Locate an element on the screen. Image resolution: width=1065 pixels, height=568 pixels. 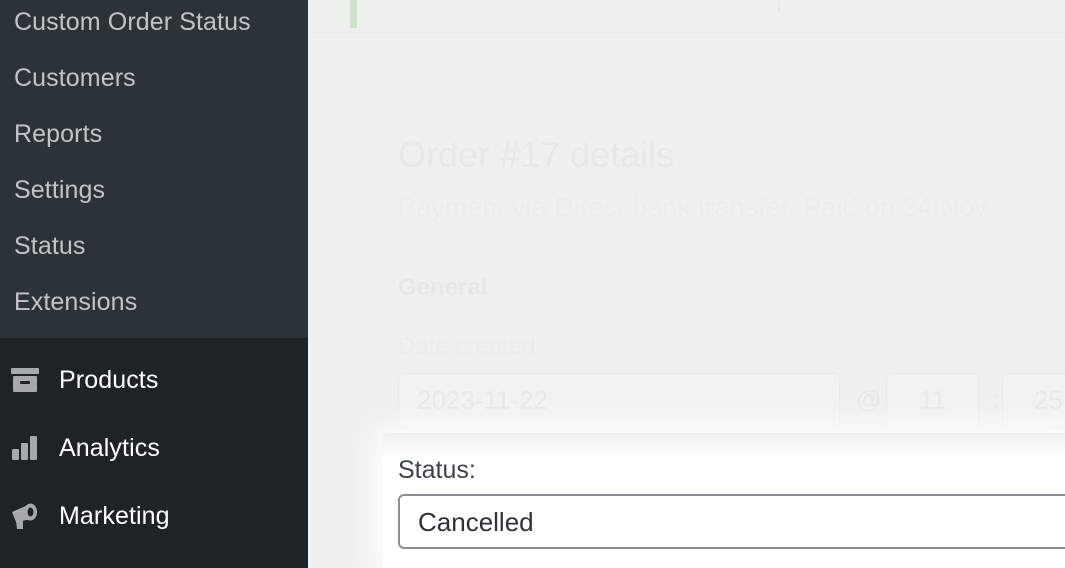
sidebar-item-analytics: Analytics is located at coordinates (154, 448).